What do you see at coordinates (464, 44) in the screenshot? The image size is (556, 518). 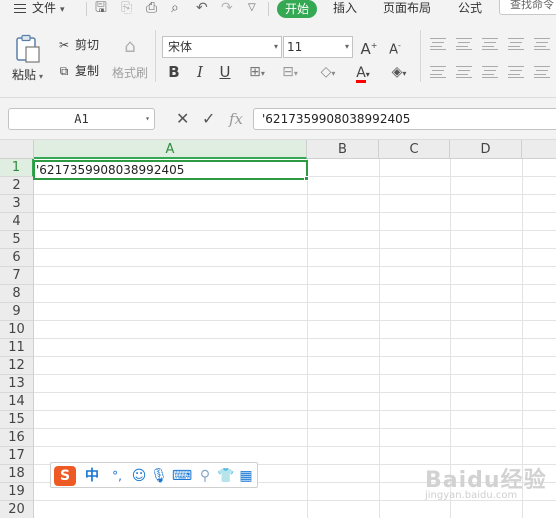 I see `align-middle-icon` at bounding box center [464, 44].